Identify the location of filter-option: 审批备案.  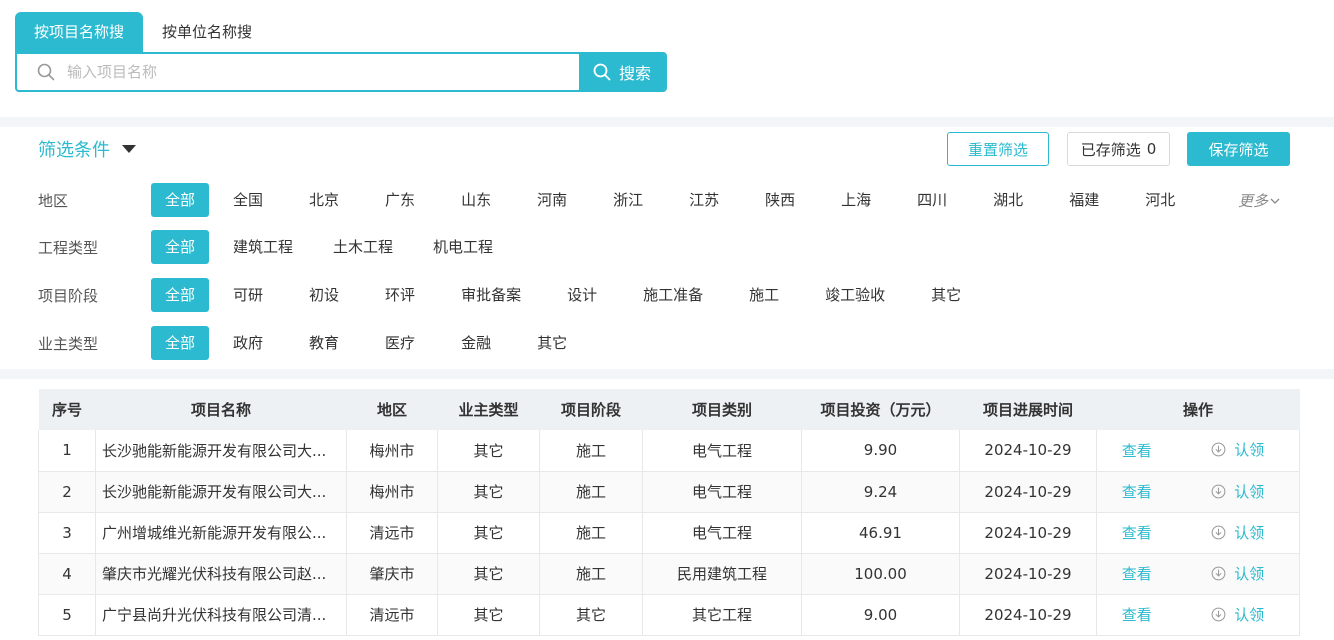
(491, 295).